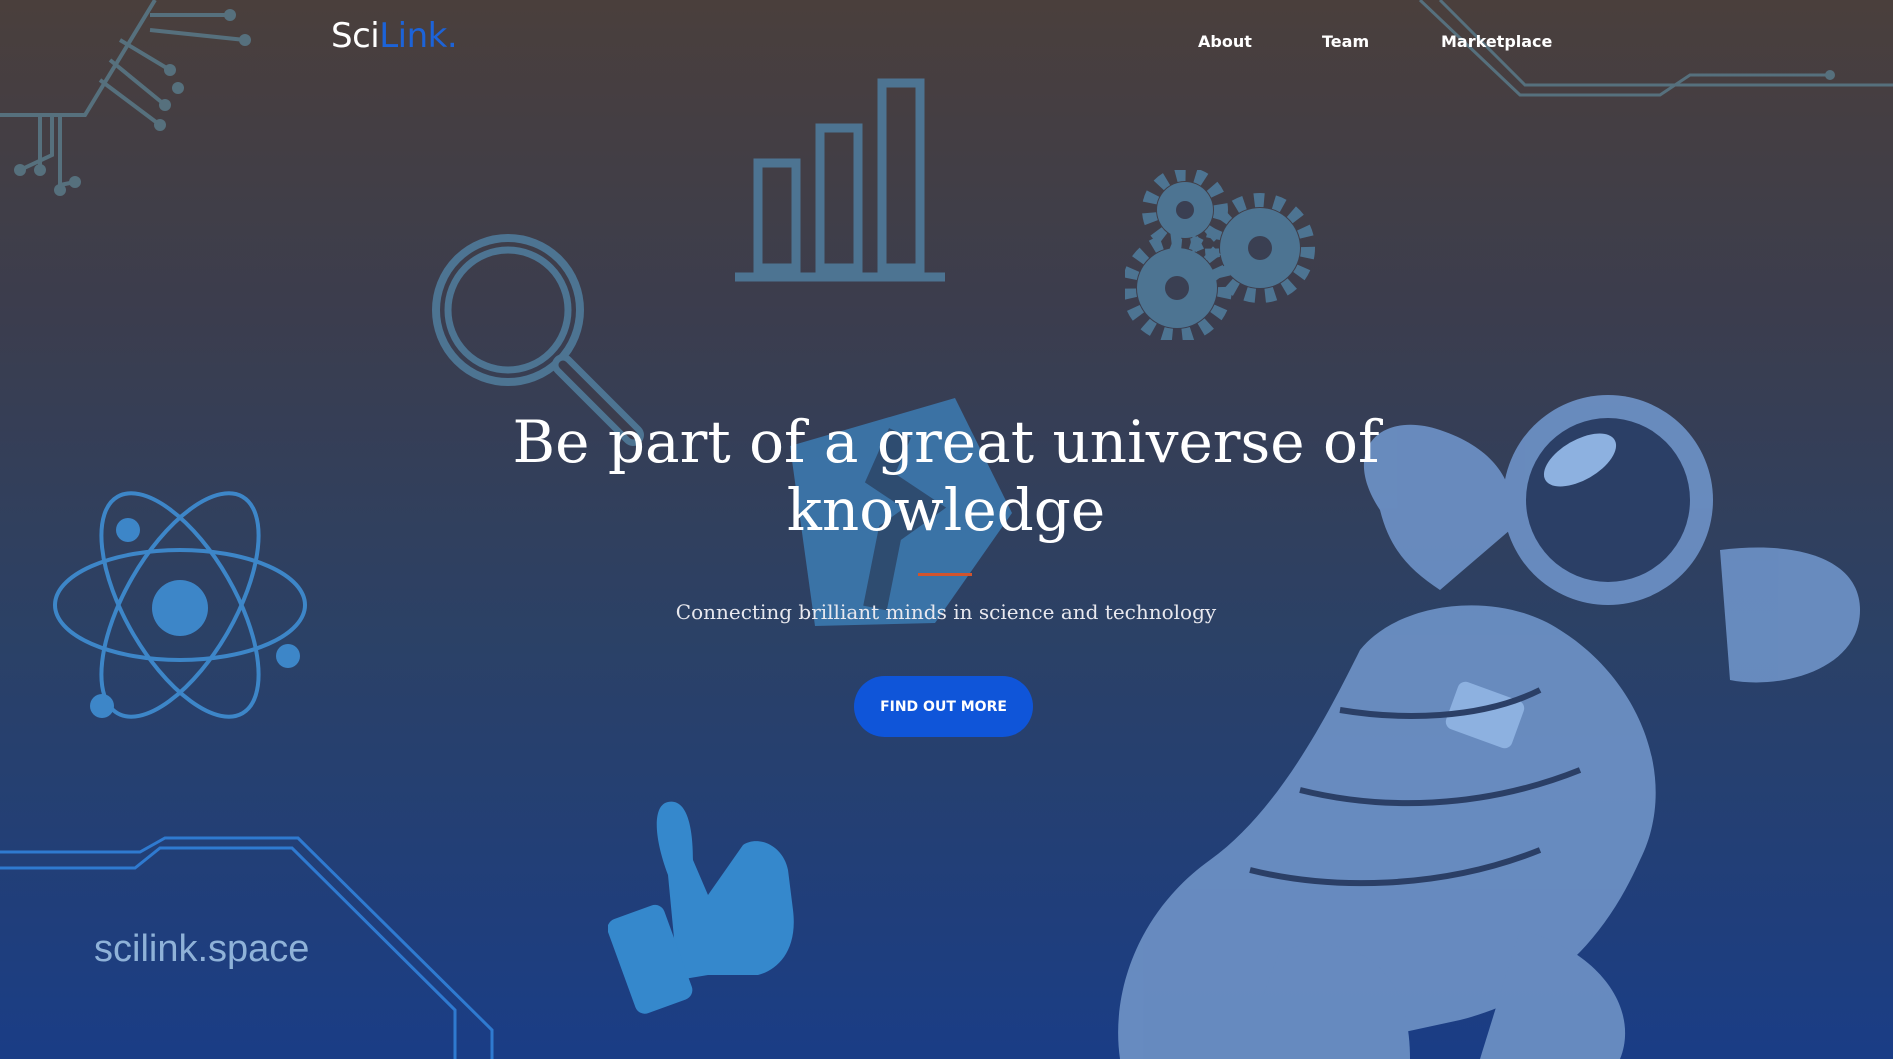  I want to click on nav-link-marketplace: Marketplace, so click(1496, 41).